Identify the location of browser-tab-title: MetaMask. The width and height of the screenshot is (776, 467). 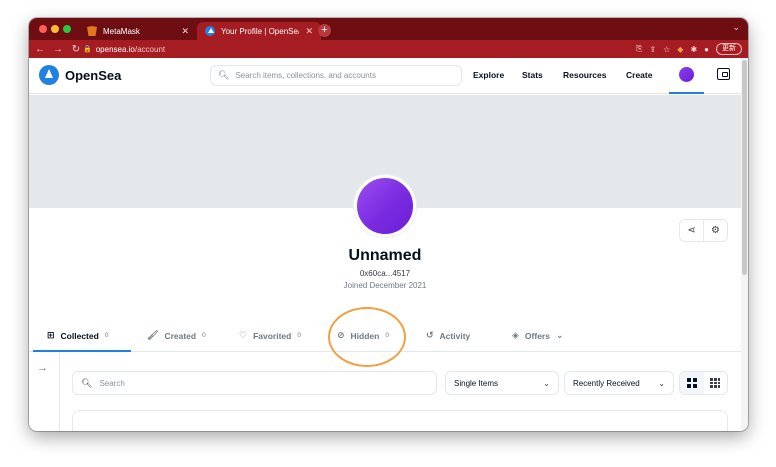
(121, 31).